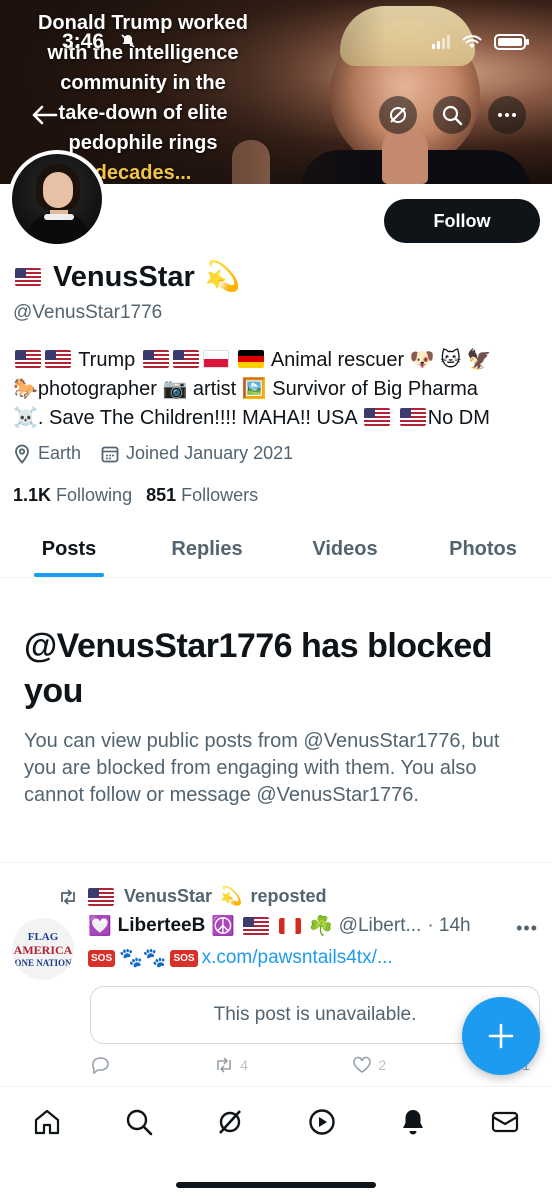 This screenshot has height=1200, width=552. Describe the element at coordinates (278, 360) in the screenshot. I see `bio-line-1: Trump Animal rescuer 🐶 🐱 🦅` at that location.